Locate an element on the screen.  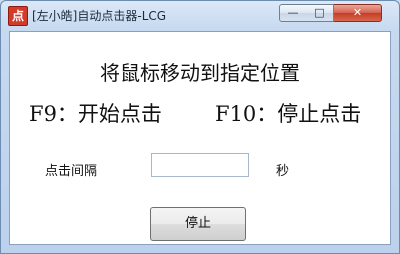
close-icon: ✕ is located at coordinates (357, 12).